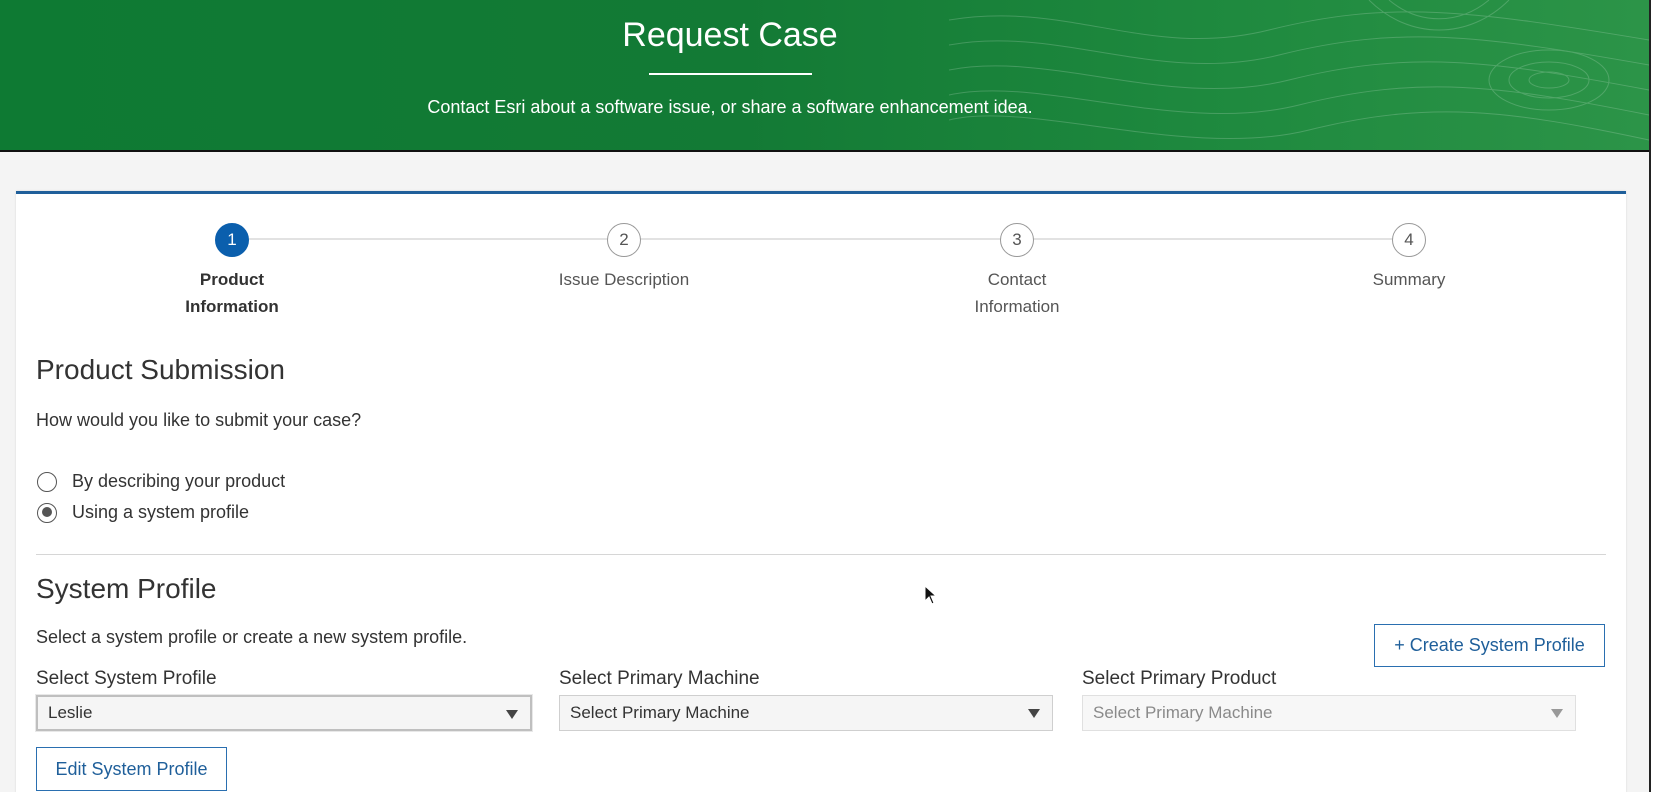  Describe the element at coordinates (821, 239) in the screenshot. I see `stepper-track` at that location.